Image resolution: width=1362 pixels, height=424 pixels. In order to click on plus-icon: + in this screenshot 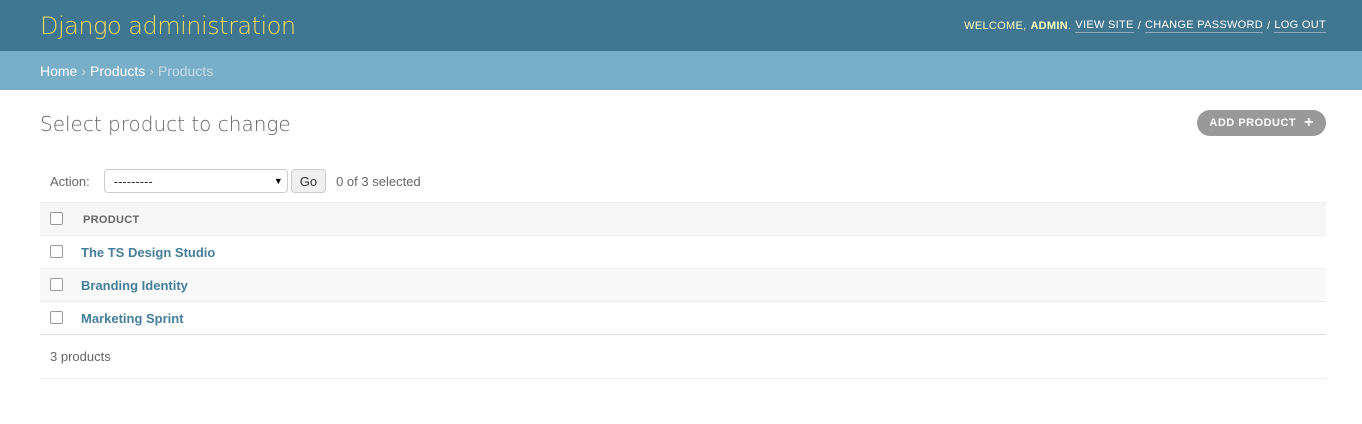, I will do `click(1309, 122)`.